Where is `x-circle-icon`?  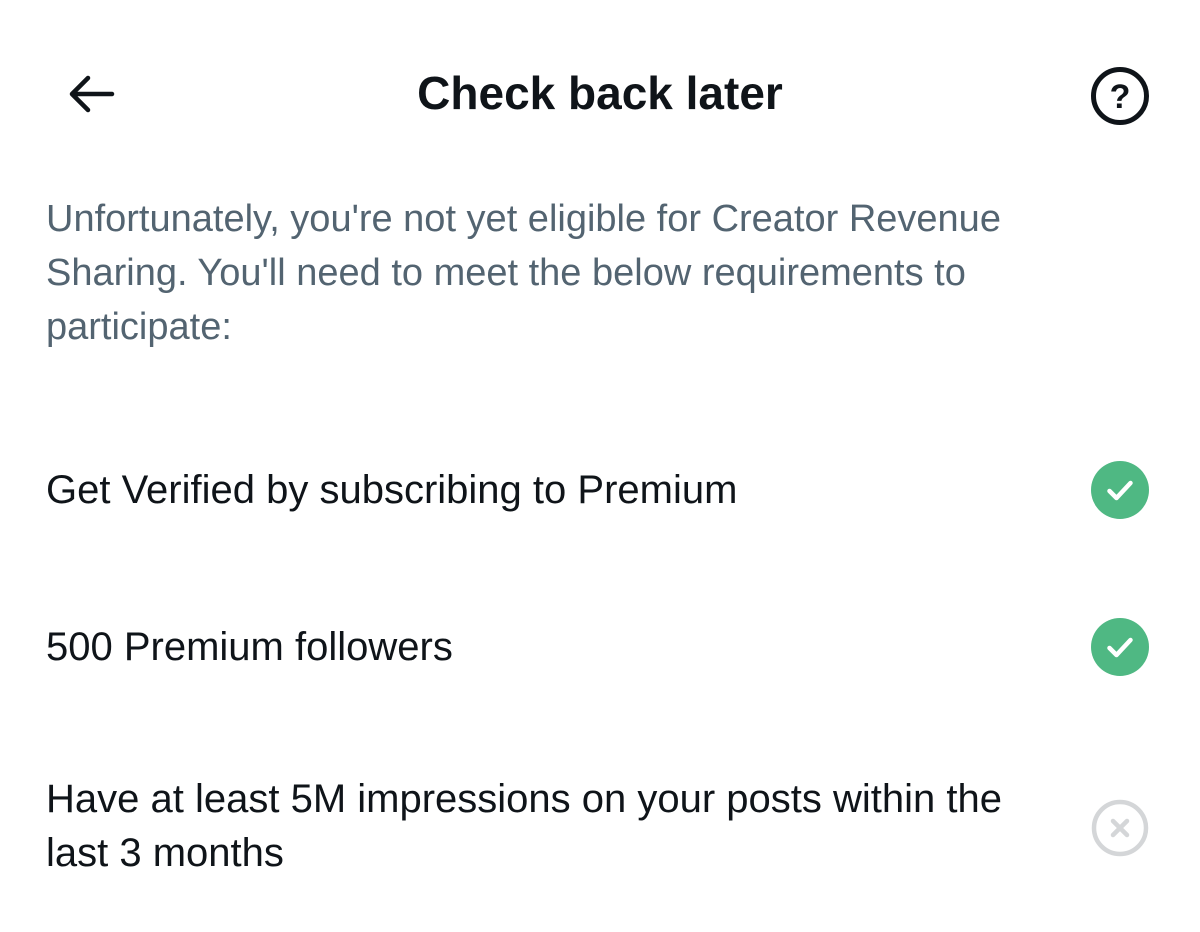
x-circle-icon is located at coordinates (1120, 828).